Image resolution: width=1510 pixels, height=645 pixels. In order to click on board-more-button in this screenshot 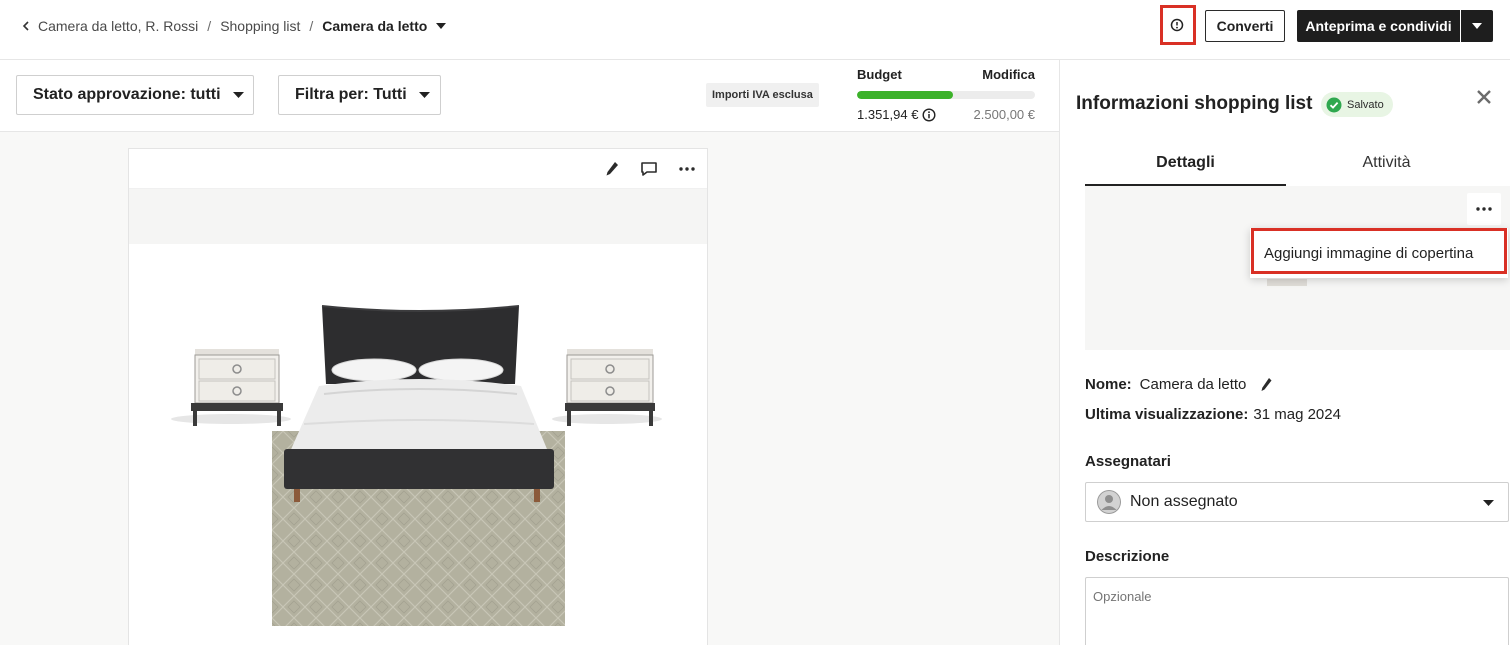, I will do `click(687, 169)`.